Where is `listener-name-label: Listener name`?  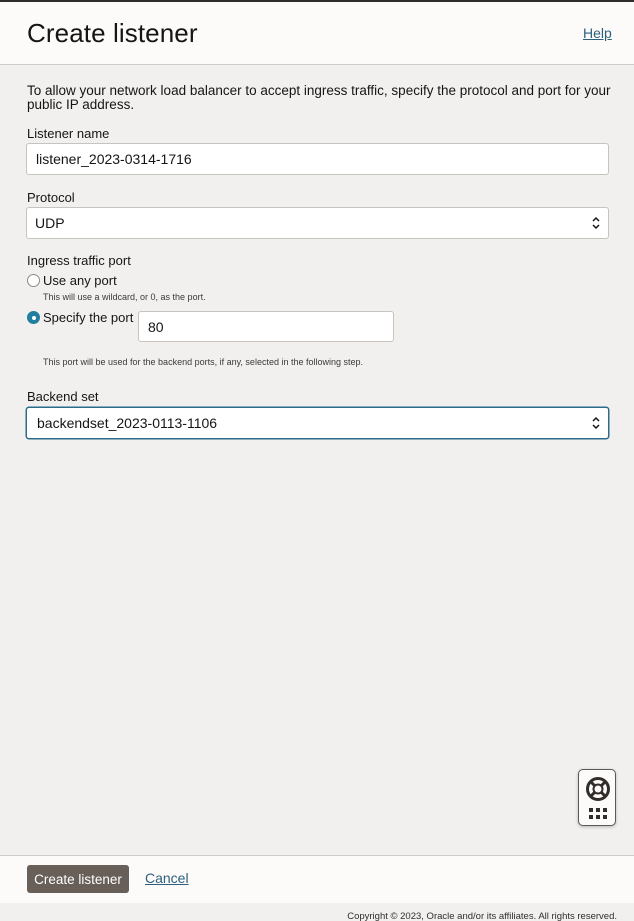 listener-name-label: Listener name is located at coordinates (68, 133).